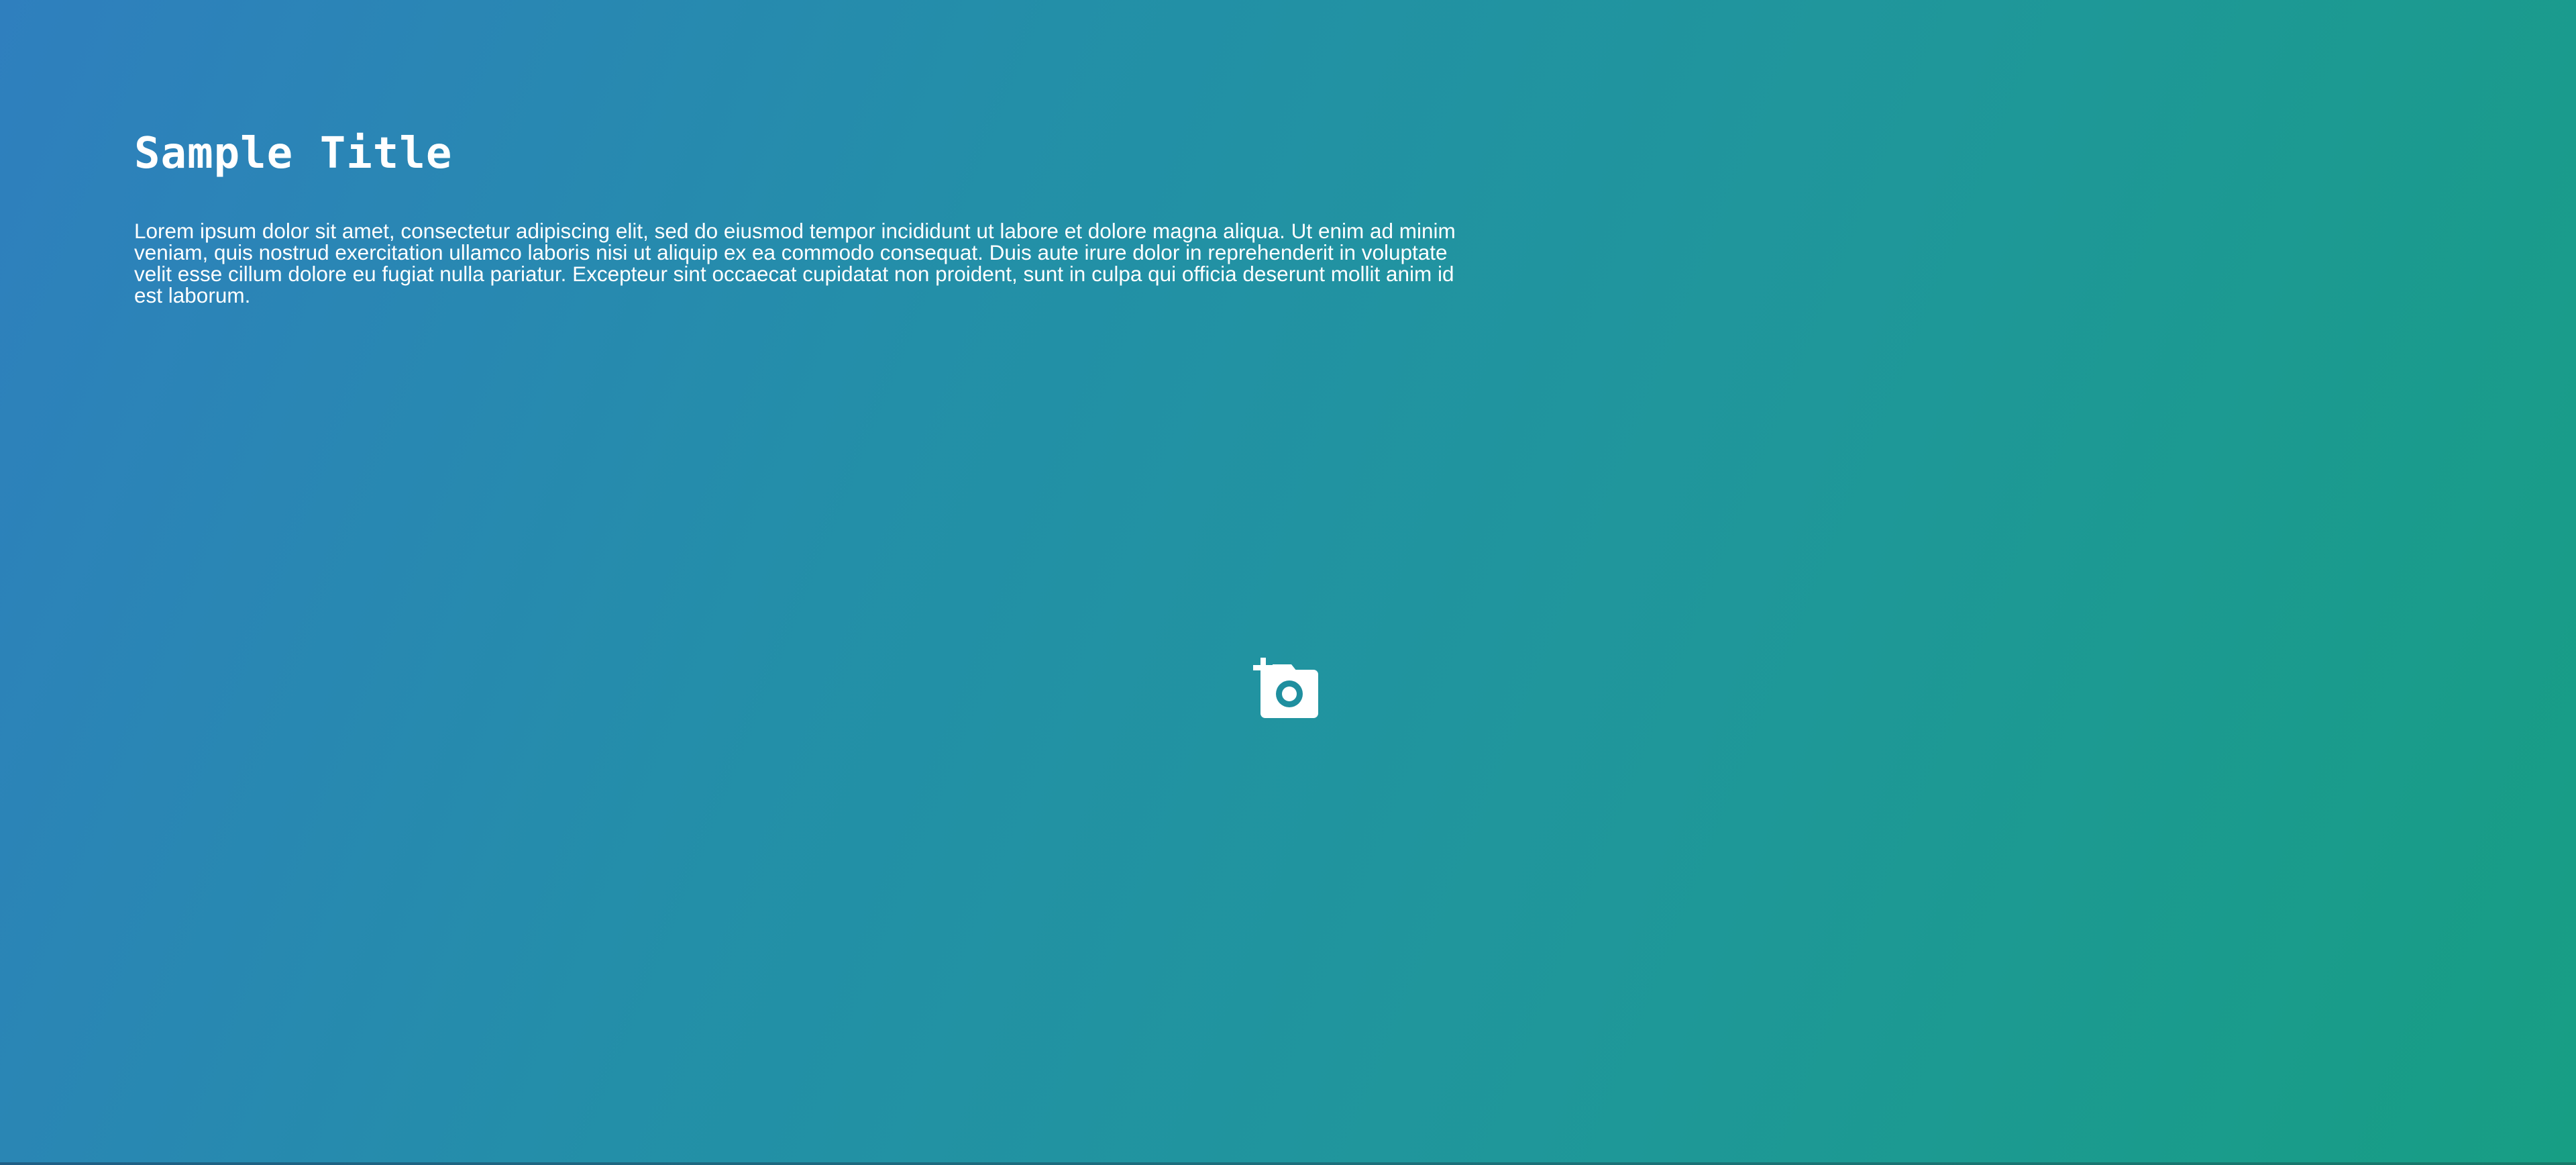 The width and height of the screenshot is (2576, 1165). I want to click on add-photo-button, so click(1286, 688).